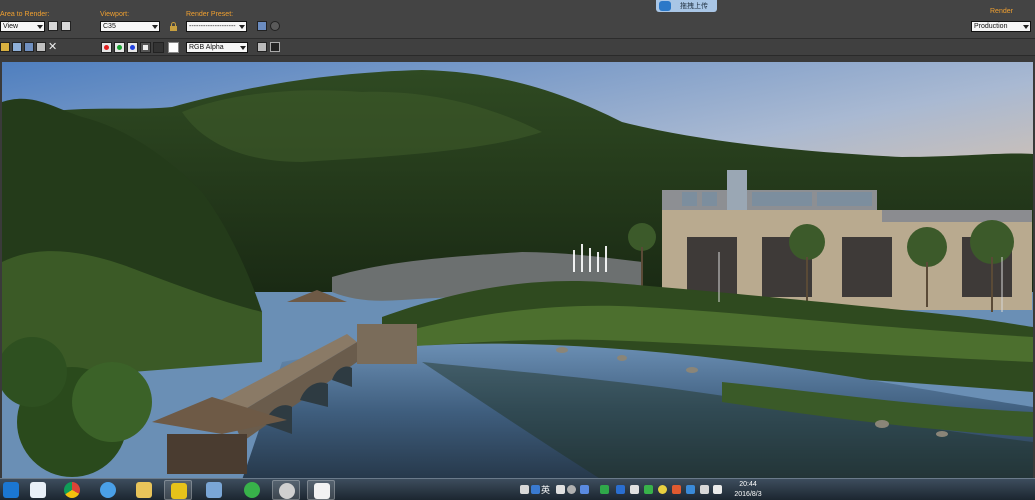  I want to click on channel-display-dropdown: RGB Alpha, so click(217, 47).